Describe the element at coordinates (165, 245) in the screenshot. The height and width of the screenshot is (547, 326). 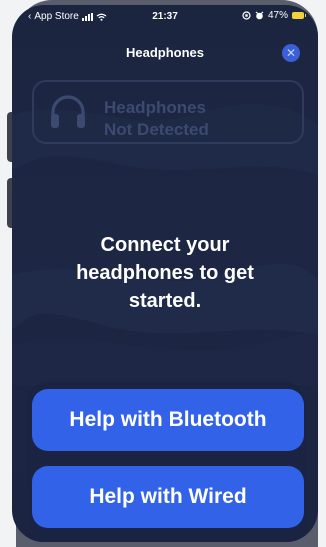
I see `message-line-1: Connect your` at that location.